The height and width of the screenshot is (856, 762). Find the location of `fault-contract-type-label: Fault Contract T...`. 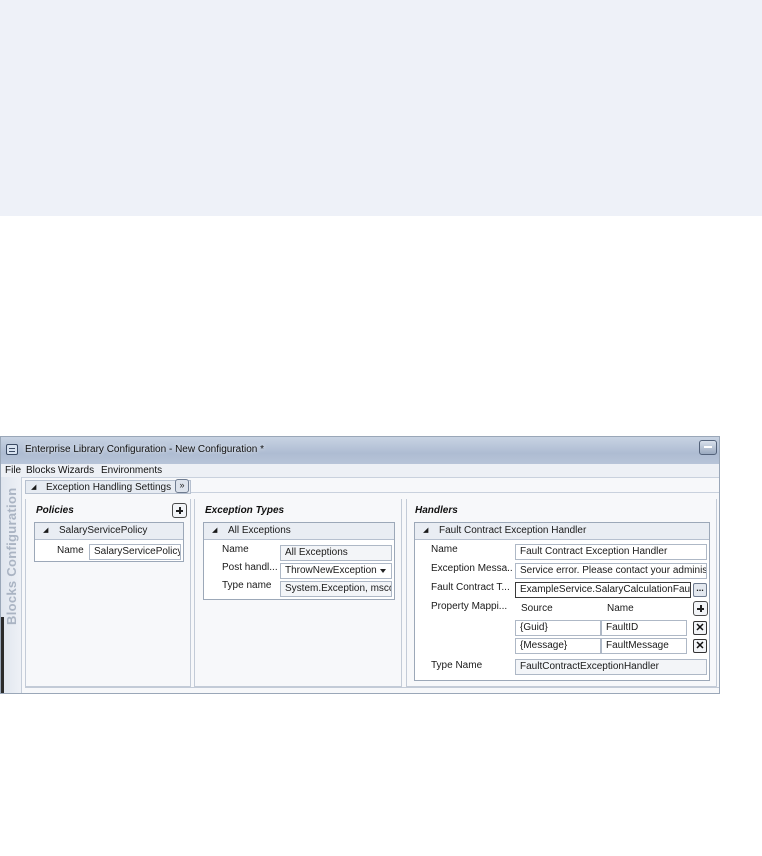

fault-contract-type-label: Fault Contract T... is located at coordinates (470, 587).